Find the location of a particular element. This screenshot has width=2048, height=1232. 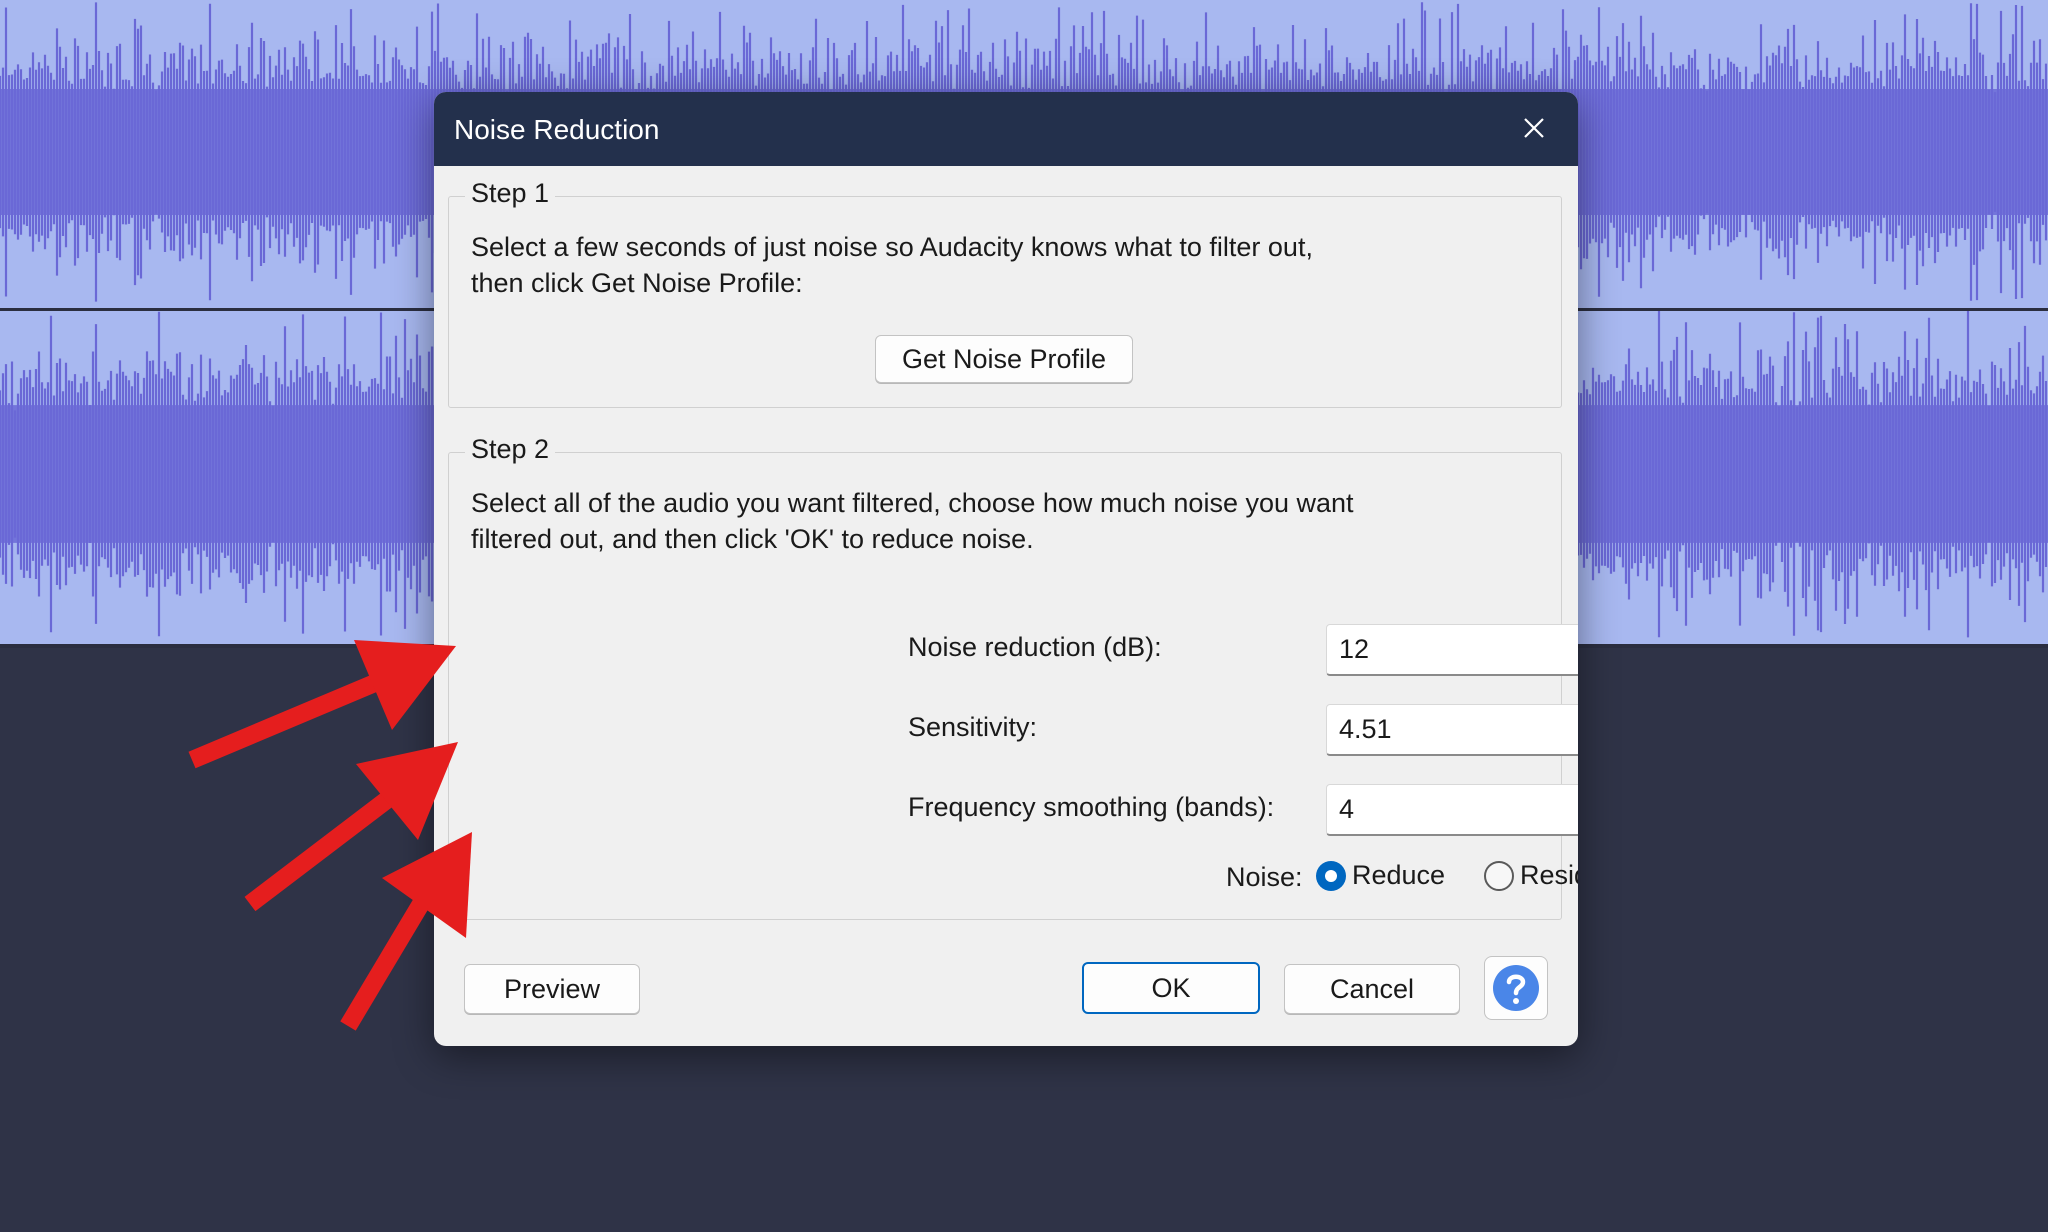

frequency-smoothing-label: Frequency smoothing (bands): is located at coordinates (1091, 807).